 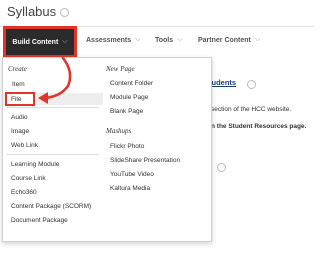 What do you see at coordinates (55, 80) in the screenshot?
I see `annotation-arrow-icon` at bounding box center [55, 80].